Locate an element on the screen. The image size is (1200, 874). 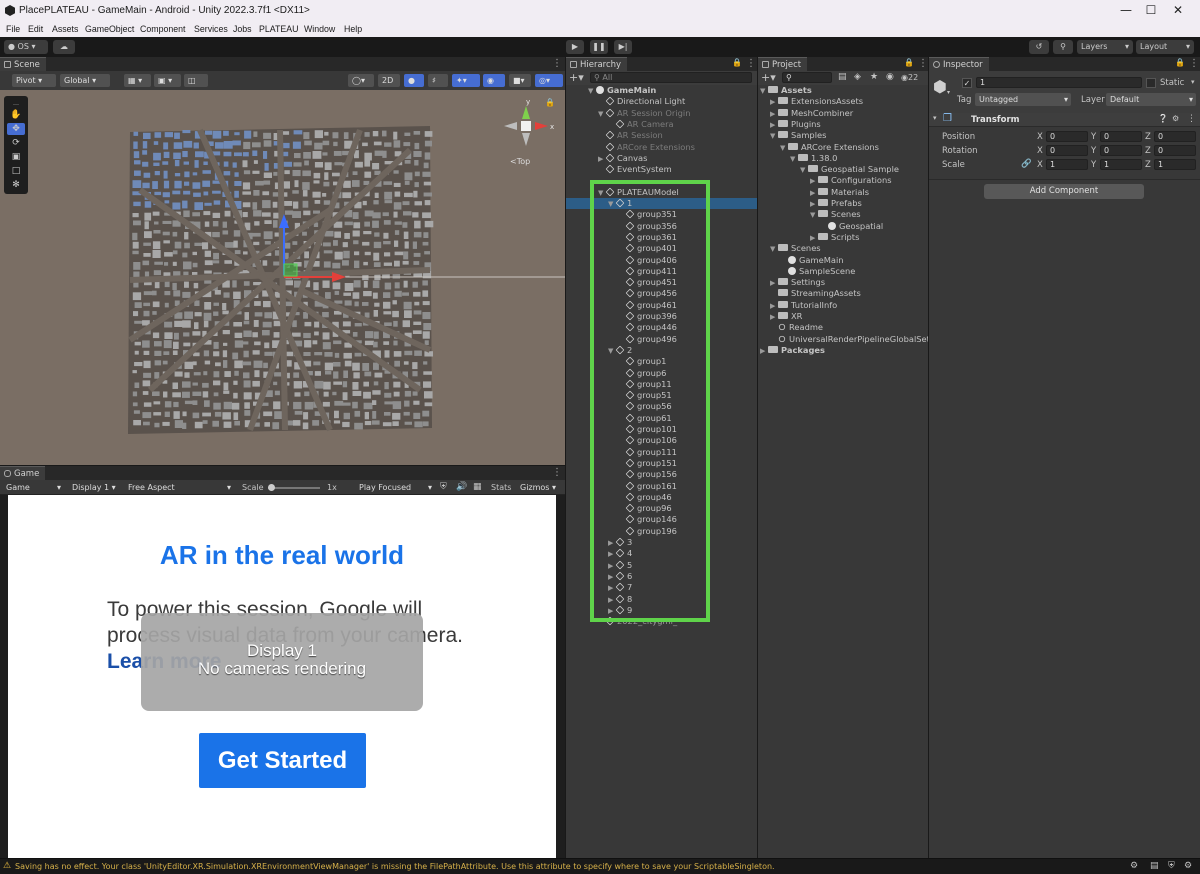
bug-icon: ⛨ is located at coordinates (443, 487).